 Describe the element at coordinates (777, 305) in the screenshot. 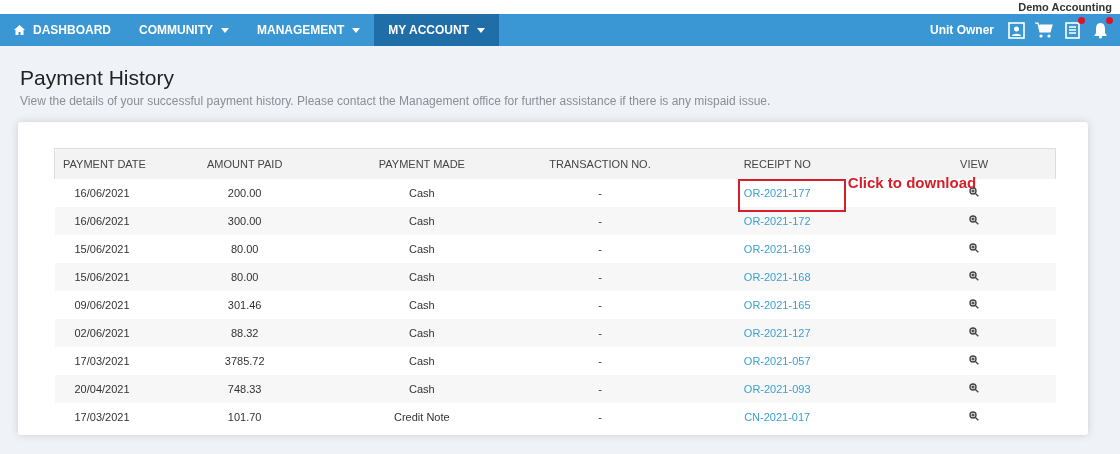

I see `receipt-link: OR-2021-165` at that location.